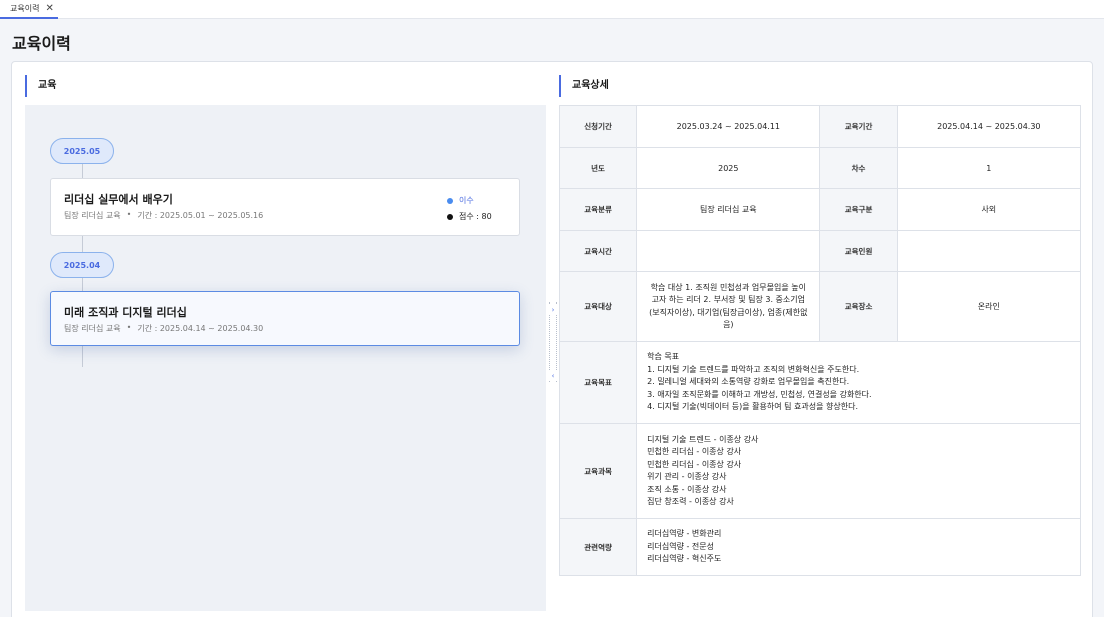 Image resolution: width=1104 pixels, height=617 pixels. Describe the element at coordinates (200, 215) in the screenshot. I see `course-period: 기간 : 2025.05.01 ~ 2025.05.16` at that location.